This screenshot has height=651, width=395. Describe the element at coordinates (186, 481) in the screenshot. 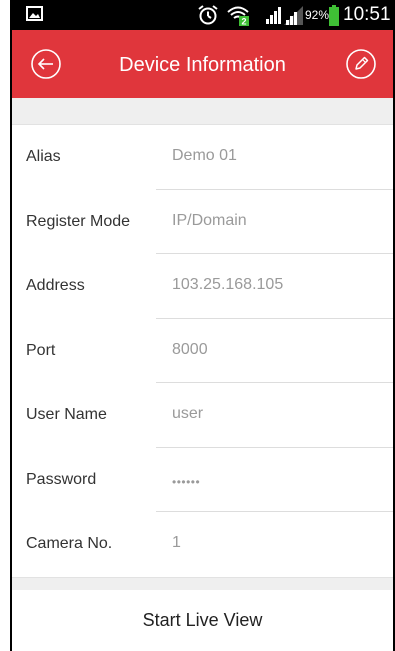

I see `password-value: ••••••` at that location.